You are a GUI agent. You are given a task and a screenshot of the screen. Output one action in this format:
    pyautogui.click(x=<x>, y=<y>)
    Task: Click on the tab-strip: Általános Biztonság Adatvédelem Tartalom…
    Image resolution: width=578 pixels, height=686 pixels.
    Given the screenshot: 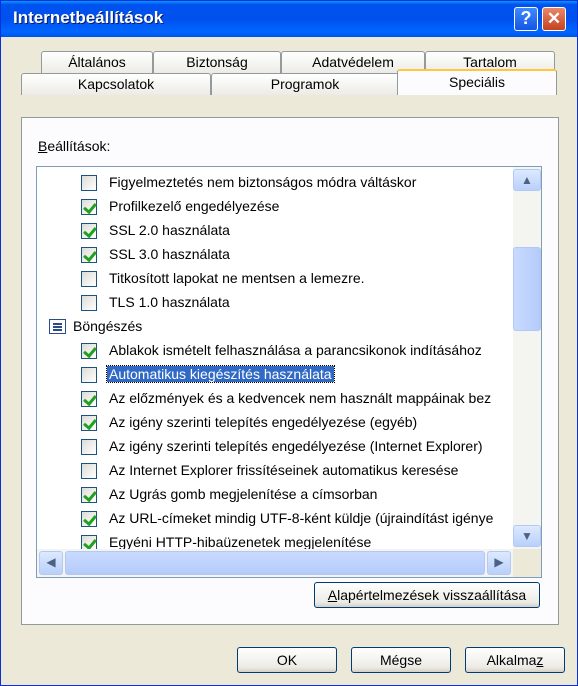 What is the action you would take?
    pyautogui.click(x=289, y=85)
    